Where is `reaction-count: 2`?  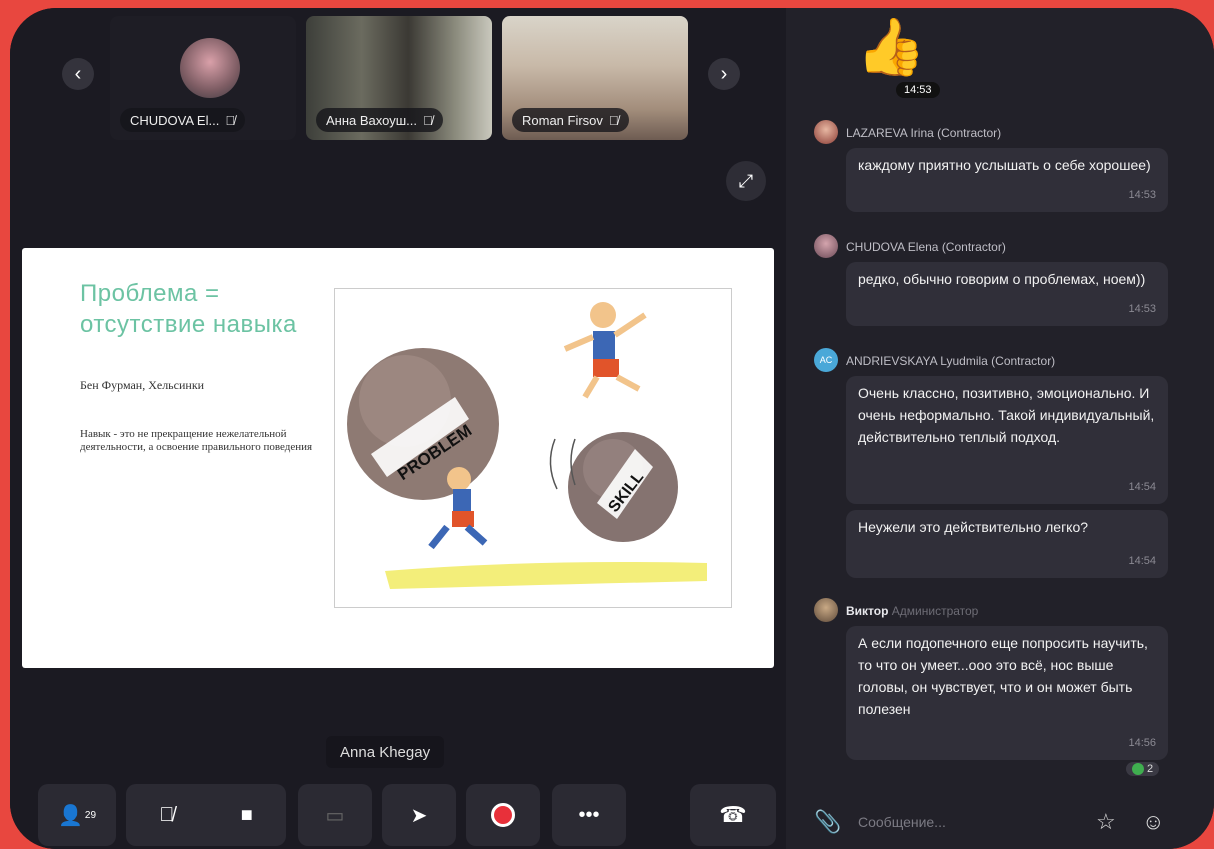
reaction-count: 2 is located at coordinates (1150, 769).